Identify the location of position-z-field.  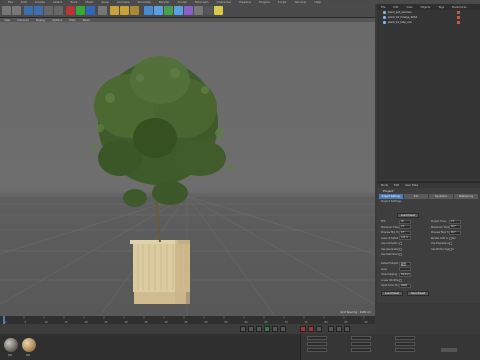
(317, 350).